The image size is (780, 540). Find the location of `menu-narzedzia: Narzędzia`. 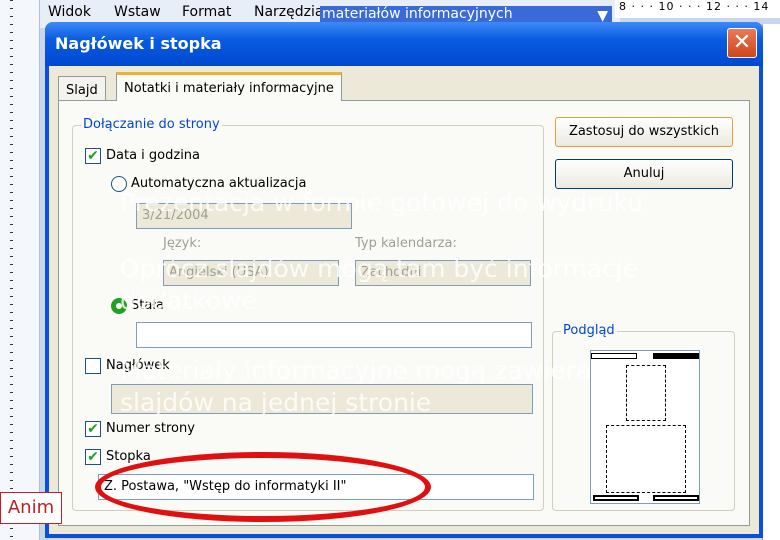

menu-narzedzia: Narzędzia is located at coordinates (288, 12).